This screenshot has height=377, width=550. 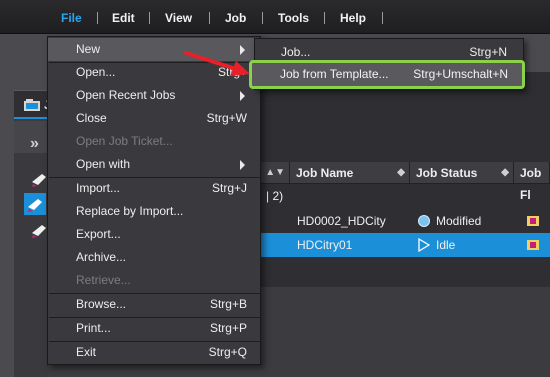 What do you see at coordinates (154, 328) in the screenshot?
I see `menu-item-print: Print... Strg+P` at bounding box center [154, 328].